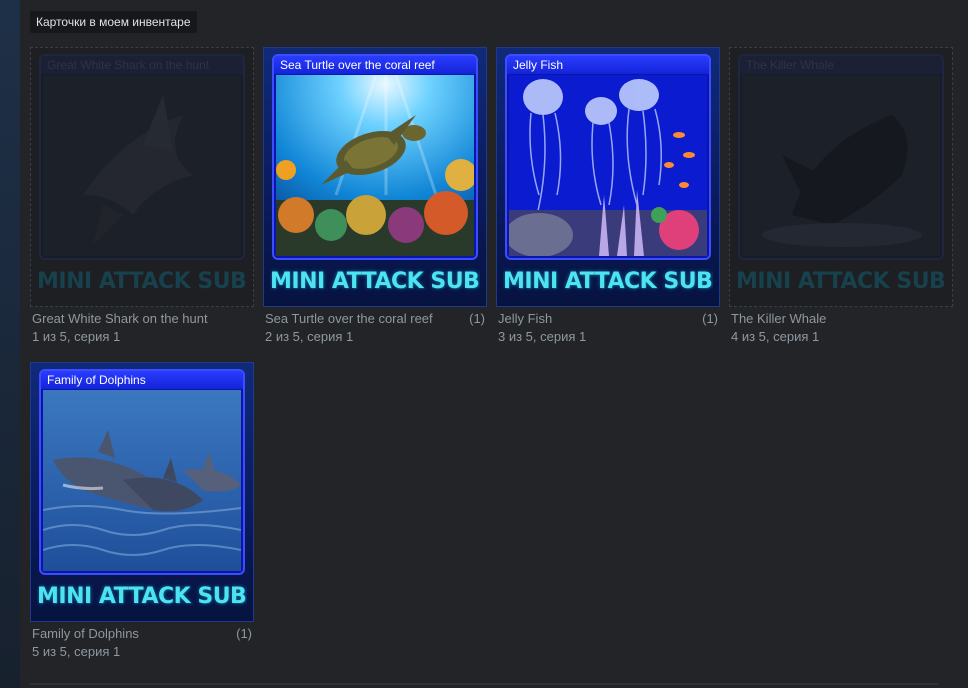  What do you see at coordinates (779, 318) in the screenshot?
I see `card-name: The Killer Whale` at bounding box center [779, 318].